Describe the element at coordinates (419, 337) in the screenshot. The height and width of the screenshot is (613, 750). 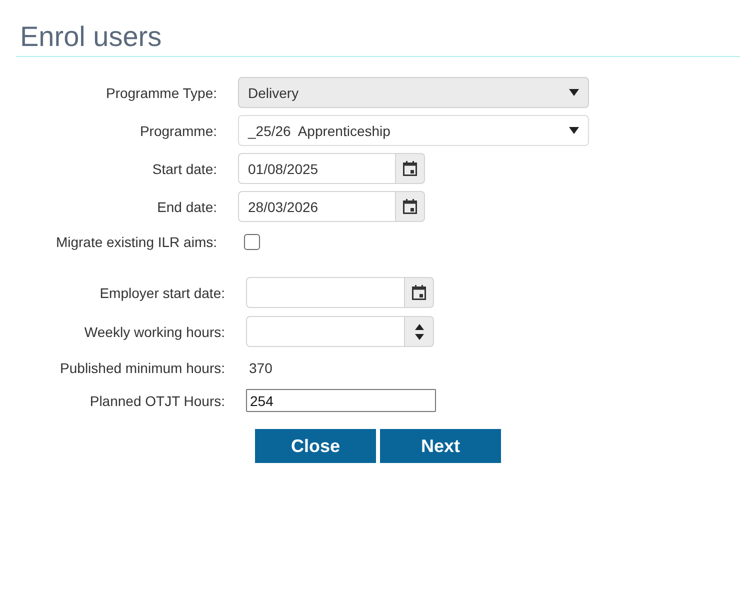
I see `down-arrow-icon` at that location.